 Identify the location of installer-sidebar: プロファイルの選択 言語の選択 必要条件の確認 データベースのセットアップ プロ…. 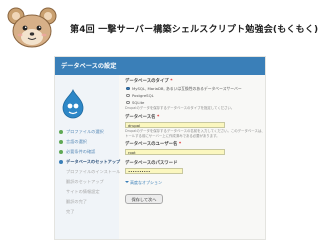
(88, 157).